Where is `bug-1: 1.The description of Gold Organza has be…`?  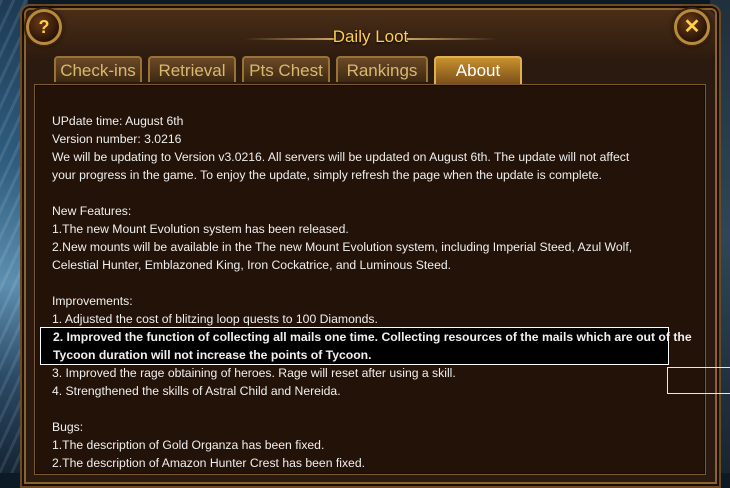
bug-1: 1.The description of Gold Organza has be… is located at coordinates (188, 445).